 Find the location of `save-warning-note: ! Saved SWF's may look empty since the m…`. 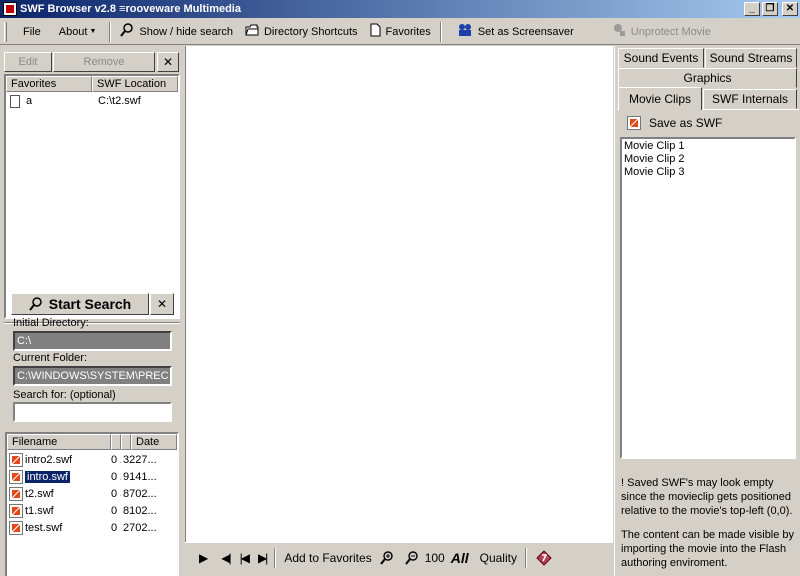

save-warning-note: ! Saved SWF's may look empty since the m… is located at coordinates (707, 497).